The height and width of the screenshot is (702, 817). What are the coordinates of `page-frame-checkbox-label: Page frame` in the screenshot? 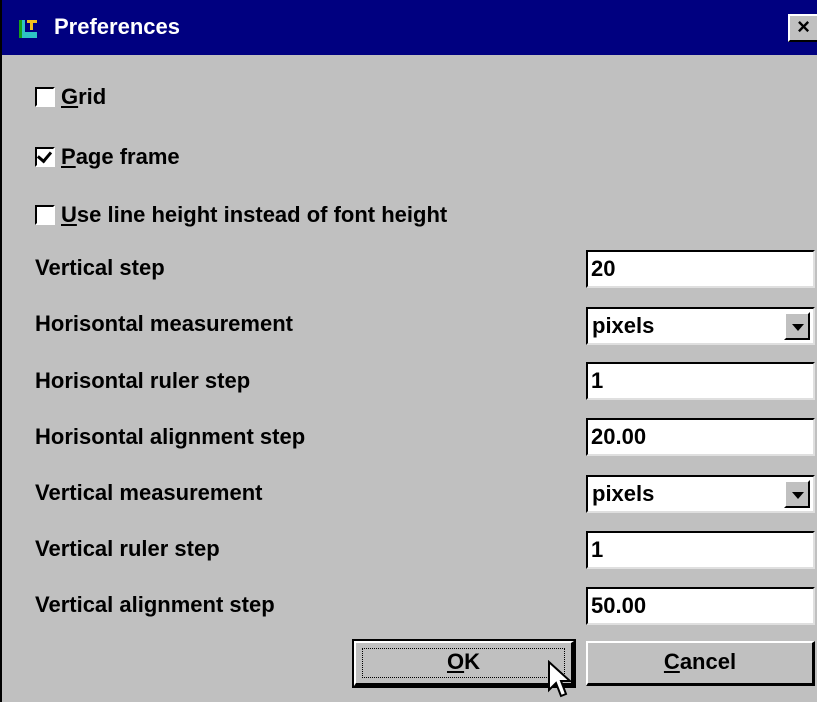 It's located at (120, 156).